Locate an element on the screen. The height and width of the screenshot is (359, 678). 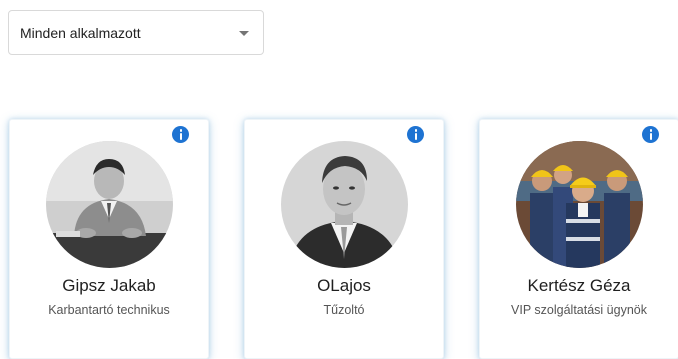
workers-group-photo is located at coordinates (579, 204).